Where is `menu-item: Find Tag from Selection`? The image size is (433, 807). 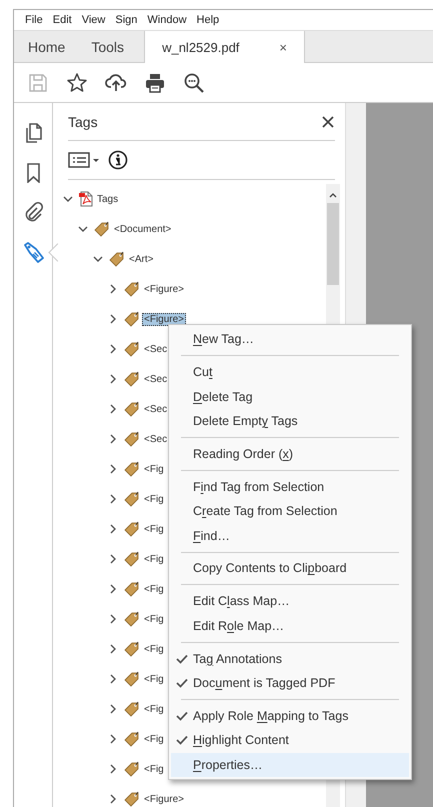
menu-item: Find Tag from Selection is located at coordinates (258, 487).